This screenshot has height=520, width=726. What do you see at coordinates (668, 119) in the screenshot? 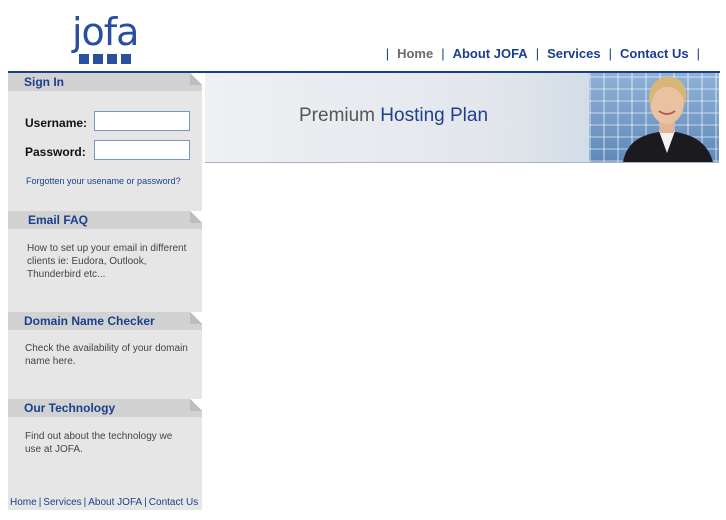
I see `businesswoman-photo` at bounding box center [668, 119].